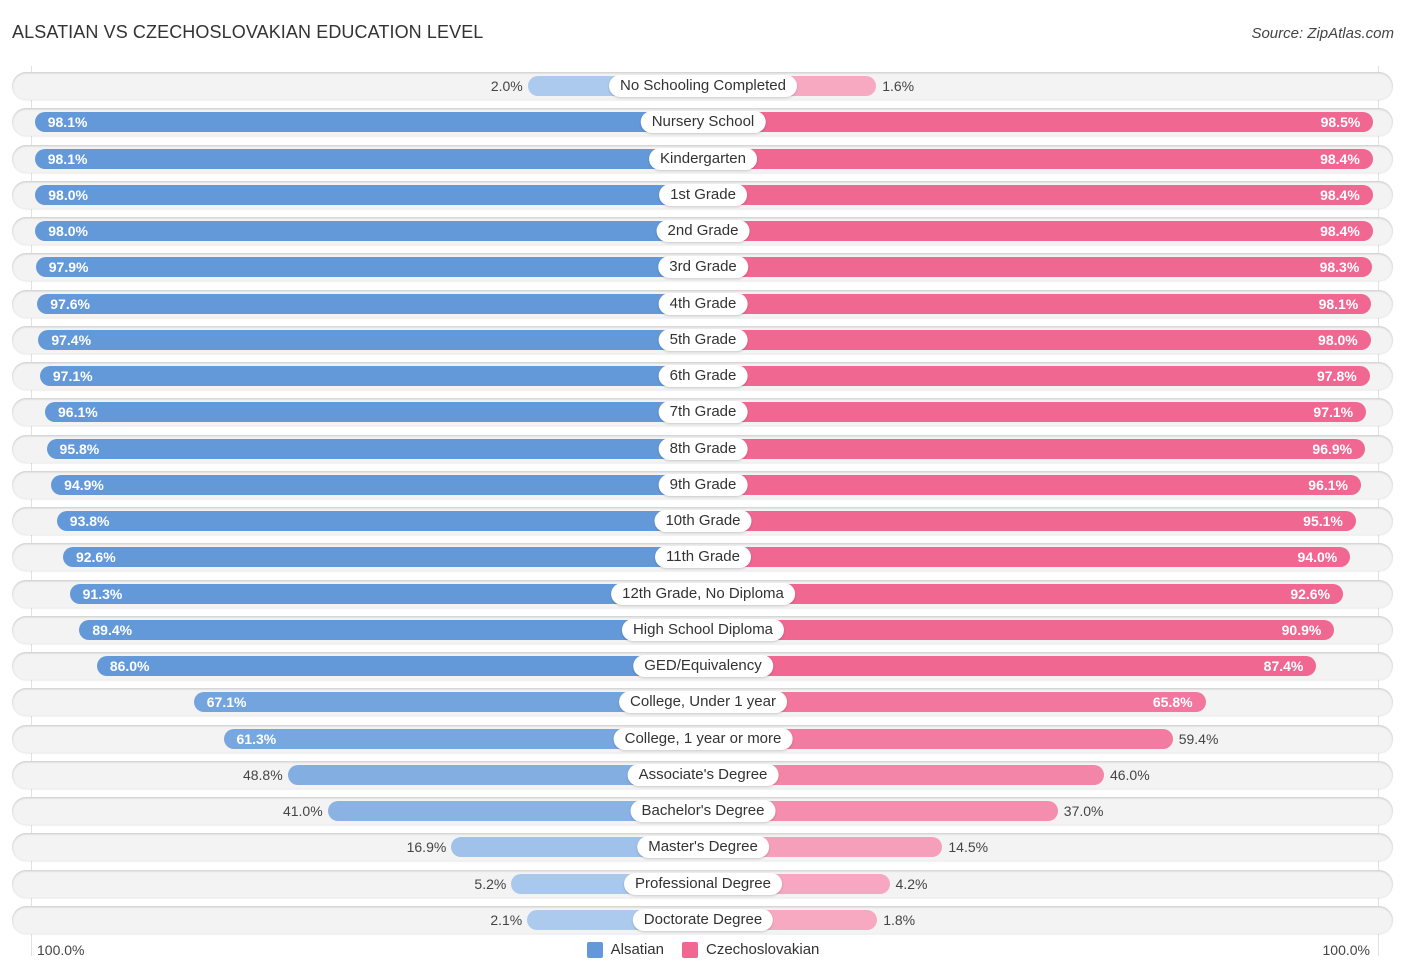  Describe the element at coordinates (391, 629) in the screenshot. I see `bar-alsatian-high-school-diploma` at that location.